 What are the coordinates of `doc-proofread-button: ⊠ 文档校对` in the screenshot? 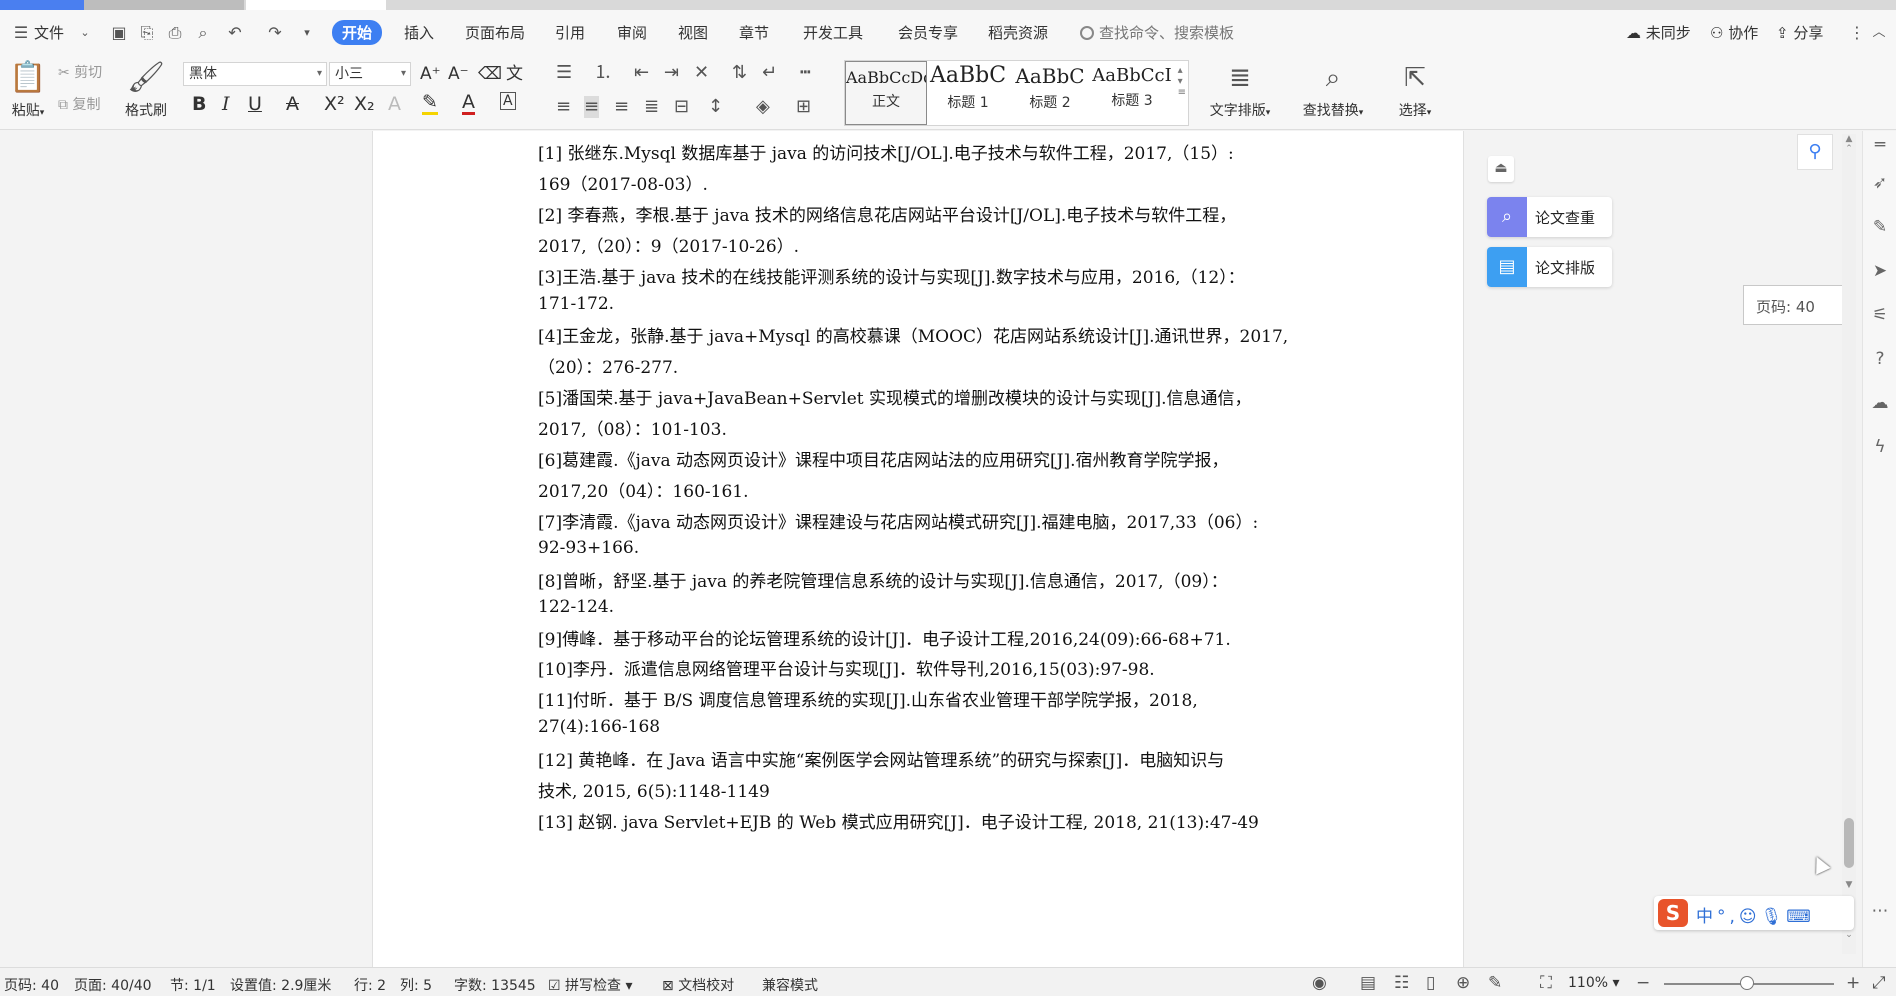 It's located at (698, 985).